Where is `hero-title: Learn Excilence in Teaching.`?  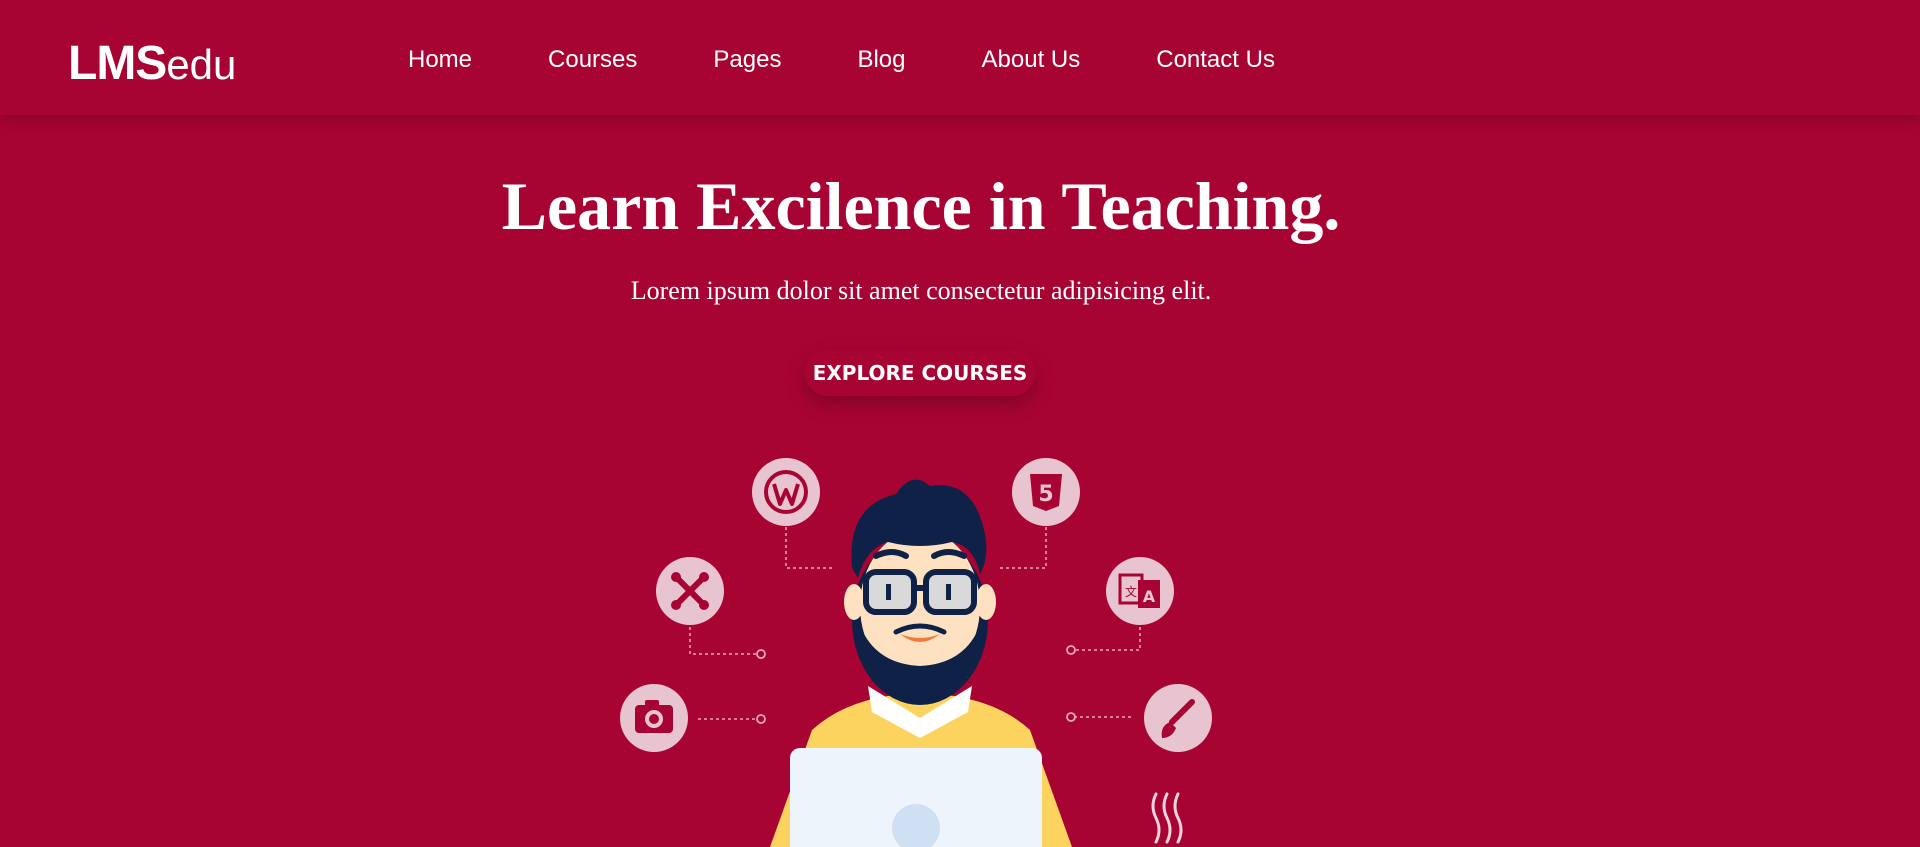 hero-title: Learn Excilence in Teaching. is located at coordinates (921, 206).